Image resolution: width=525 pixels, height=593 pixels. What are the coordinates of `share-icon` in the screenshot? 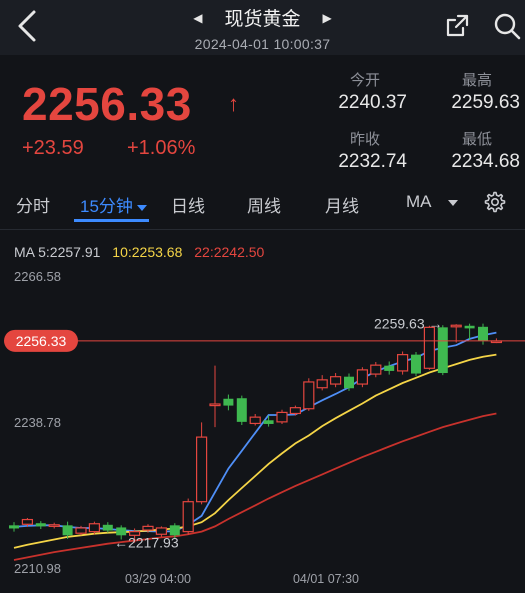 It's located at (457, 26).